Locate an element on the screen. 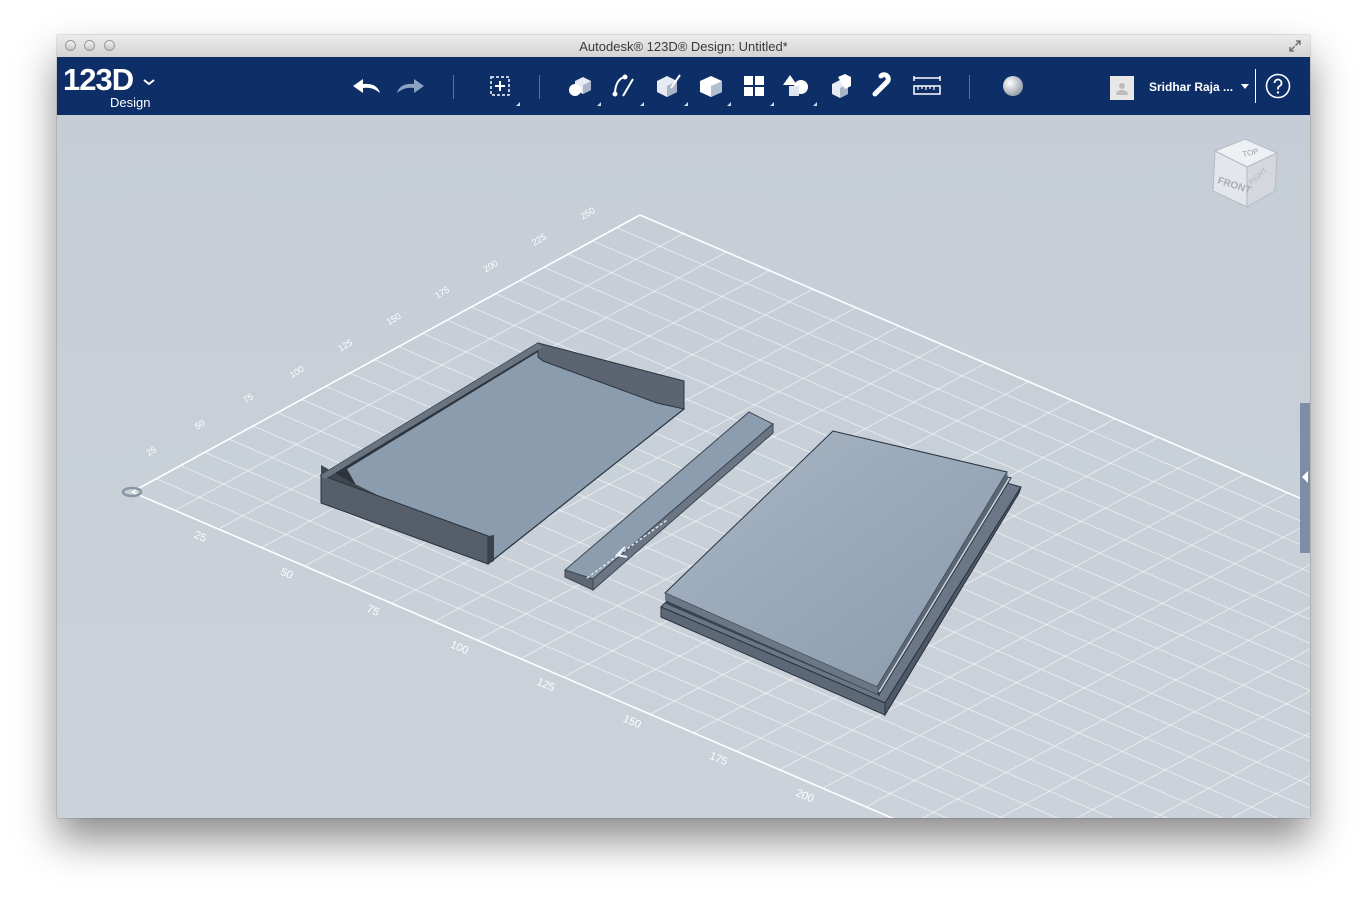 This screenshot has height=897, width=1367. grid-label-x: 50 is located at coordinates (287, 574).